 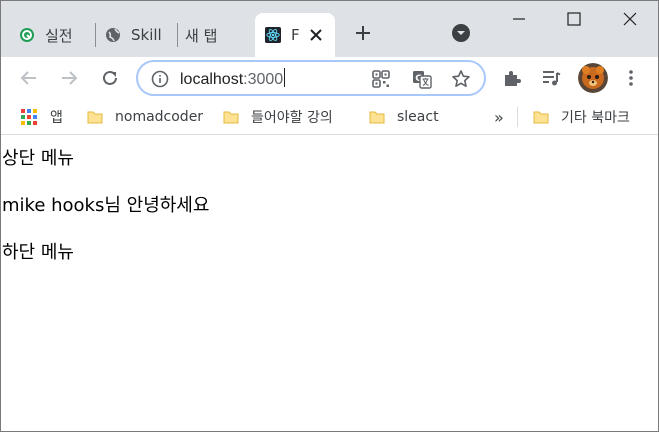 What do you see at coordinates (461, 79) in the screenshot?
I see `bookmark-star-icon` at bounding box center [461, 79].